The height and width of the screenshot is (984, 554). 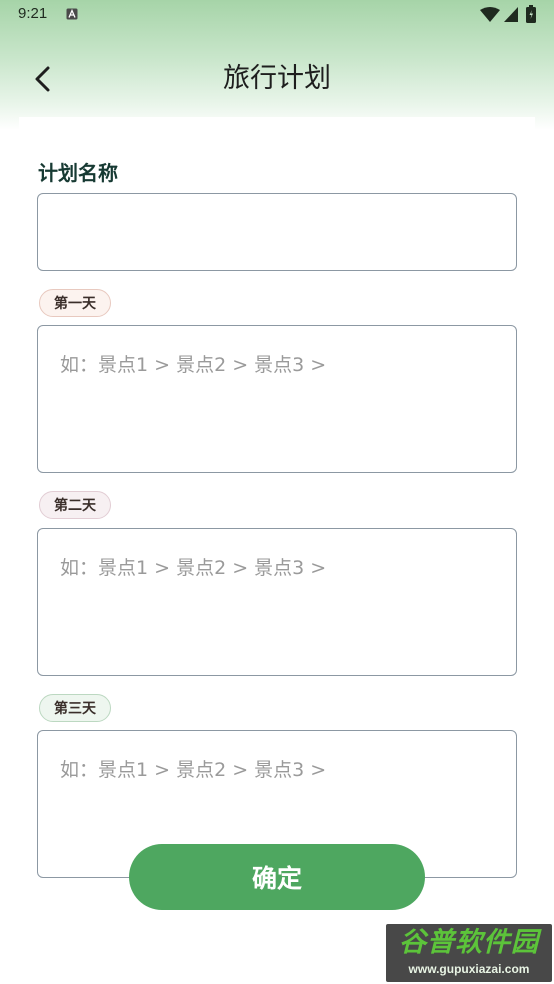 I want to click on plan-name-input, so click(x=277, y=232).